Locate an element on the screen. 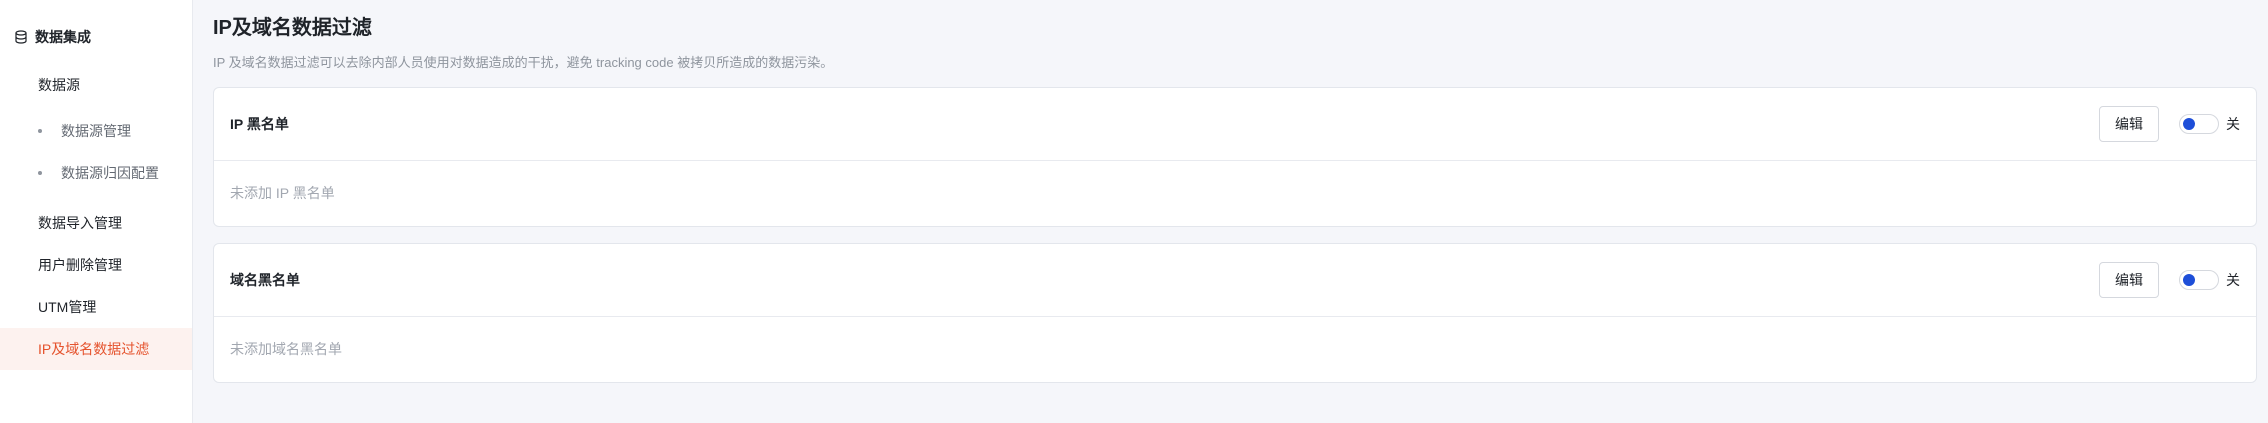 The image size is (2268, 423). sidebar-subitem-attribution-config: 数据源归因配置 is located at coordinates (96, 173).